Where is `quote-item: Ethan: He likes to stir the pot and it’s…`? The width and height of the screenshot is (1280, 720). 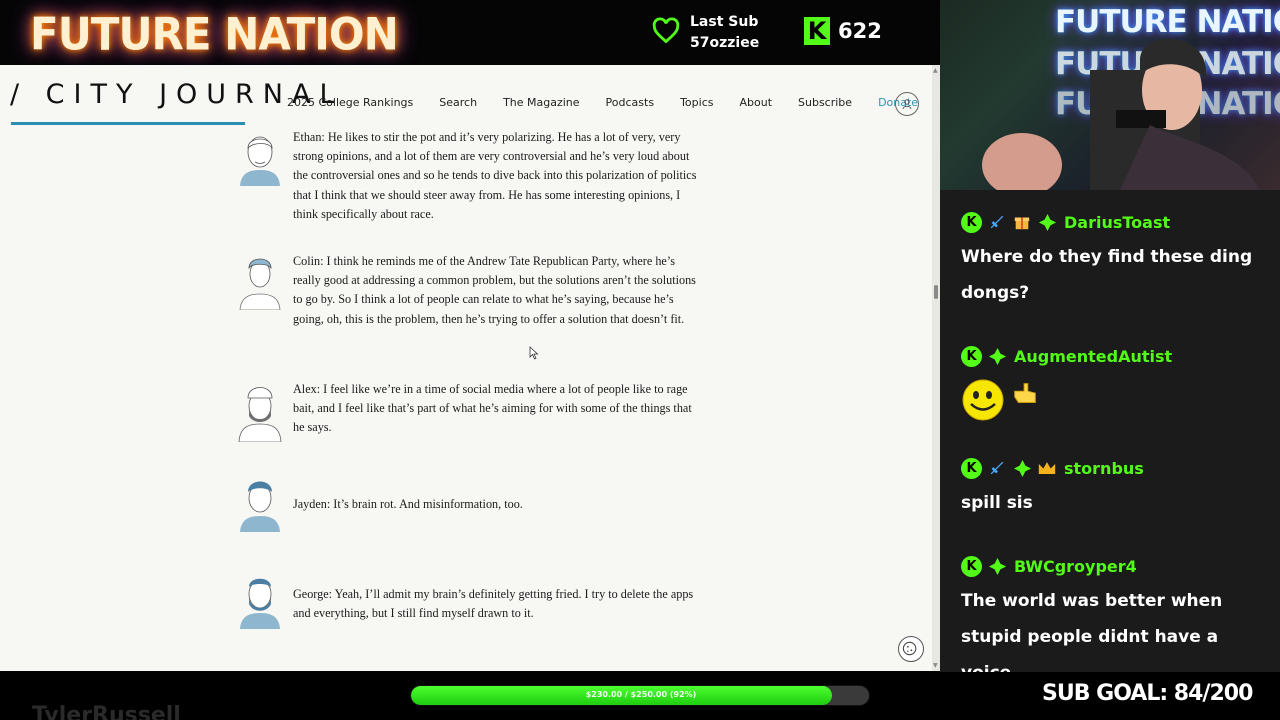 quote-item: Ethan: He likes to stir the pot and it’s… is located at coordinates (467, 176).